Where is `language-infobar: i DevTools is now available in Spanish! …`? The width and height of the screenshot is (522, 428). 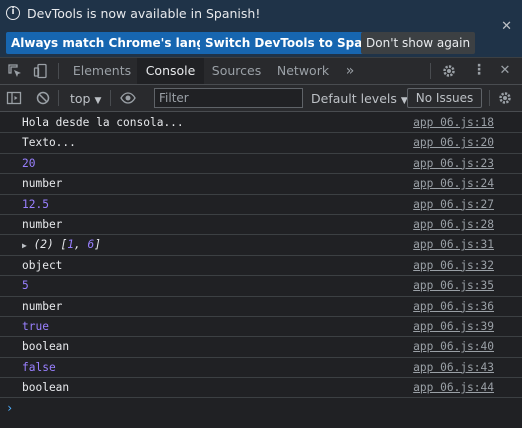 language-infobar: i DevTools is now available in Spanish! … is located at coordinates (261, 29).